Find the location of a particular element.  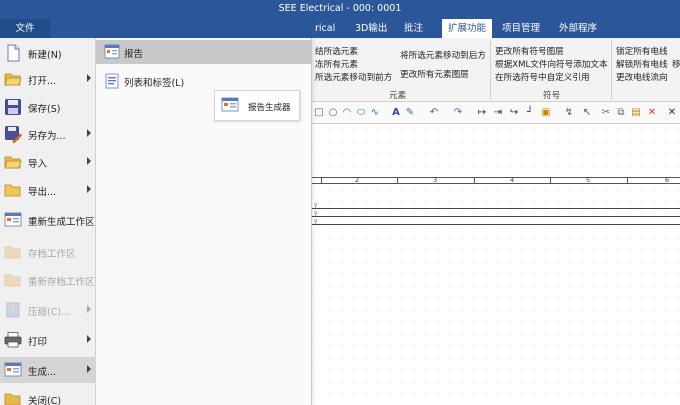

new-doc-icon is located at coordinates (13, 53).